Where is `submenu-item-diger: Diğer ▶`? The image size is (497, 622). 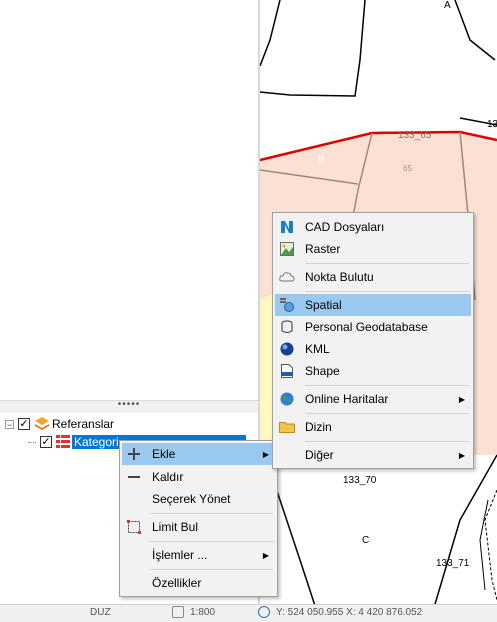
submenu-item-diger: Diğer ▶ is located at coordinates (373, 455).